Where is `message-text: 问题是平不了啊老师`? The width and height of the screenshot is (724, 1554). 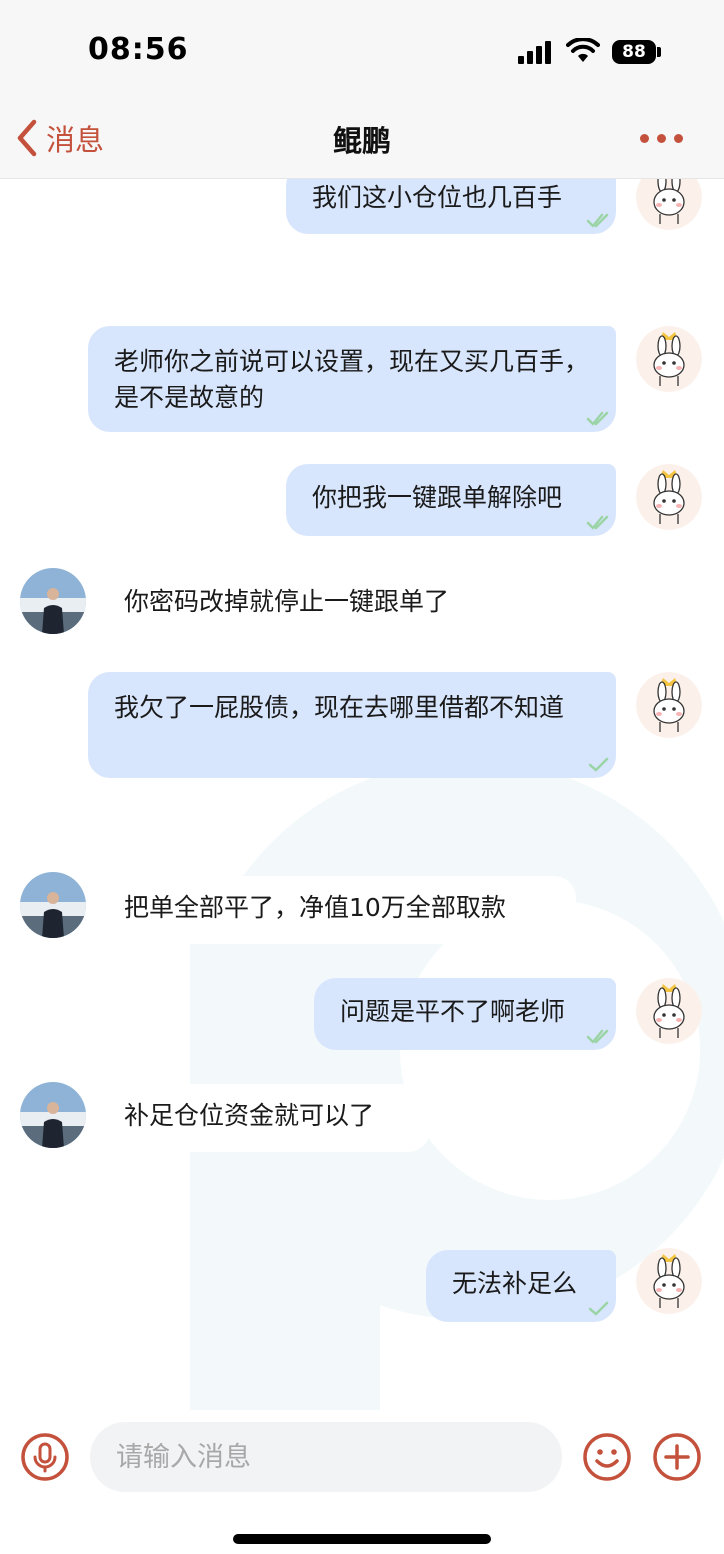
message-text: 问题是平不了啊老师 is located at coordinates (453, 1011).